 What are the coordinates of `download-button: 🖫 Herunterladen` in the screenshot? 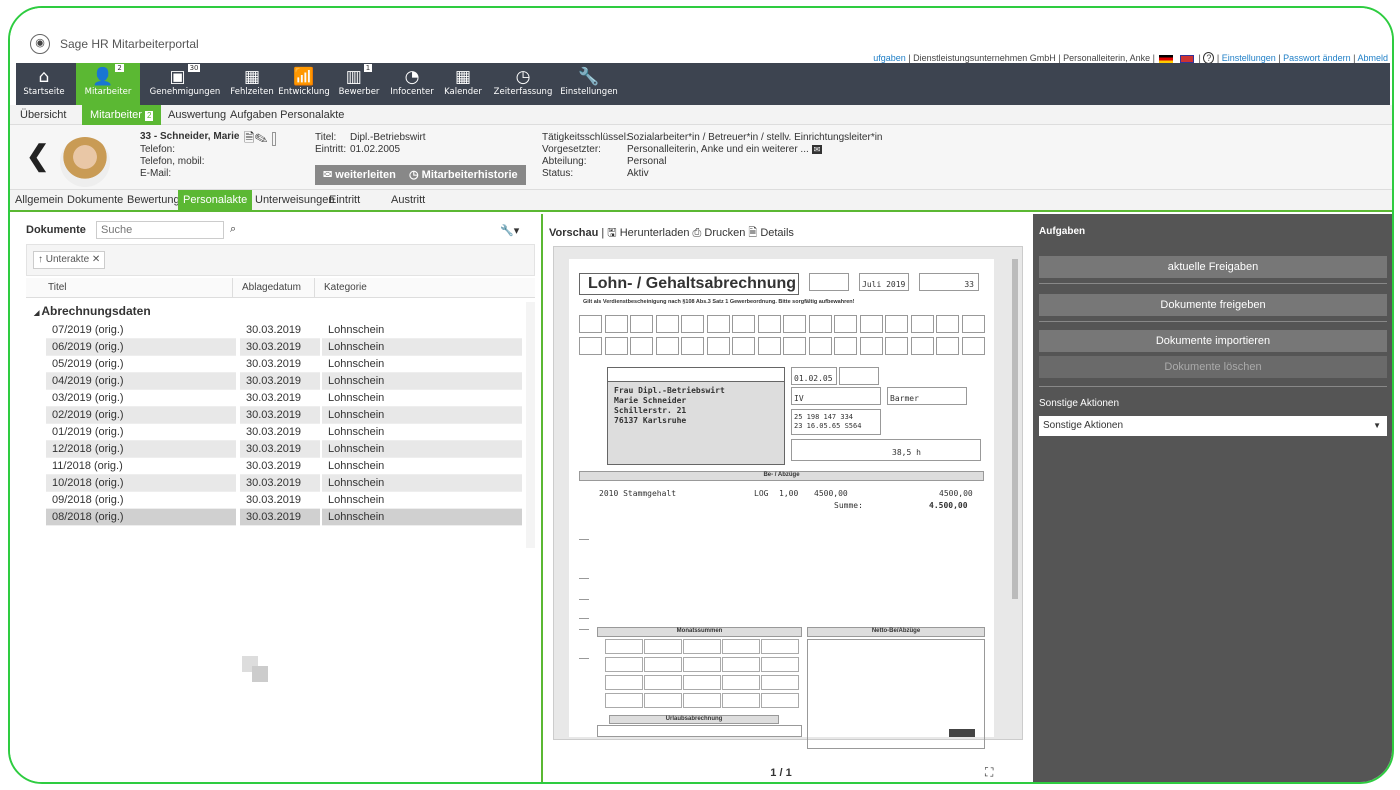 It's located at (648, 233).